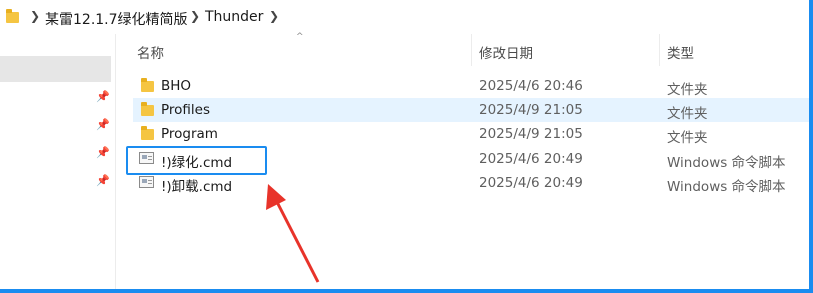 The image size is (813, 293). Describe the element at coordinates (293, 233) in the screenshot. I see `annotation-arrow-icon` at that location.